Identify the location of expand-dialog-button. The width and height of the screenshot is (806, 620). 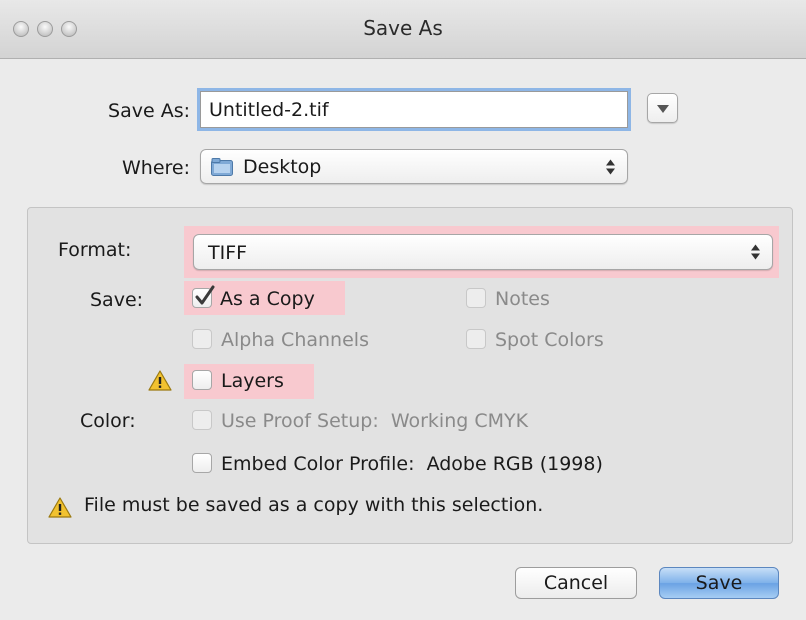
(662, 108).